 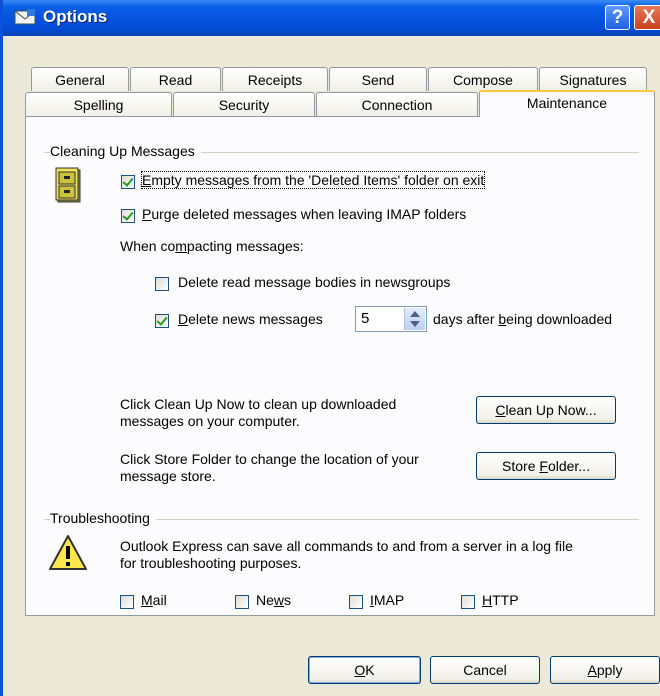 What do you see at coordinates (127, 602) in the screenshot?
I see `log-mail-checkbox` at bounding box center [127, 602].